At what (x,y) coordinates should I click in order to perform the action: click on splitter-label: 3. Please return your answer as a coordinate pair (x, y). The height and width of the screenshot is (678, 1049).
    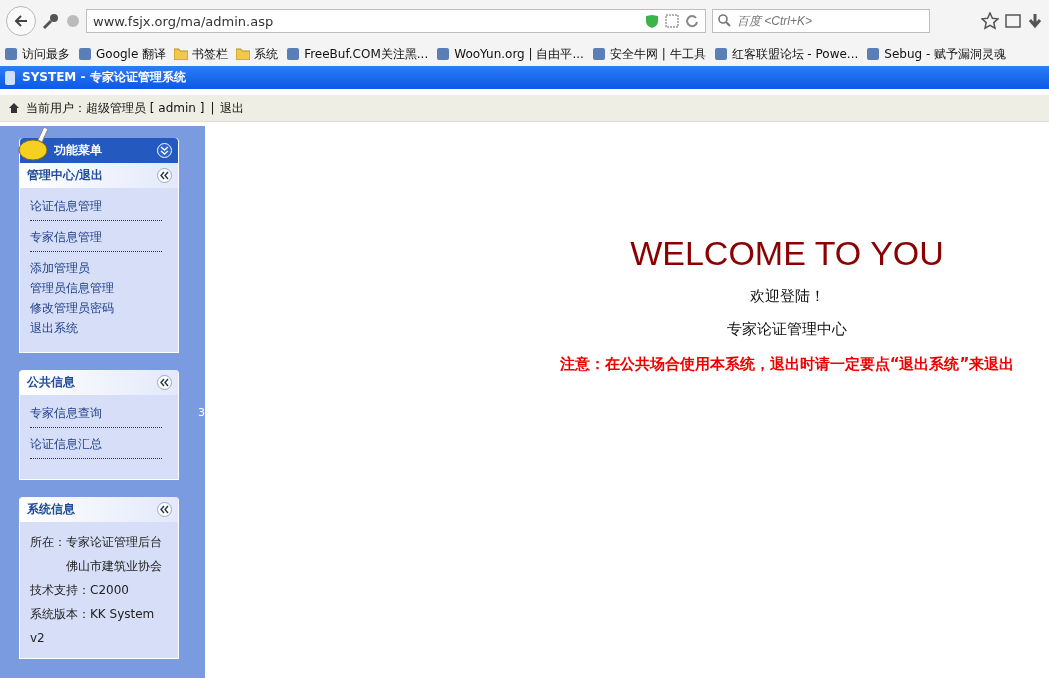
    Looking at the image, I should click on (201, 412).